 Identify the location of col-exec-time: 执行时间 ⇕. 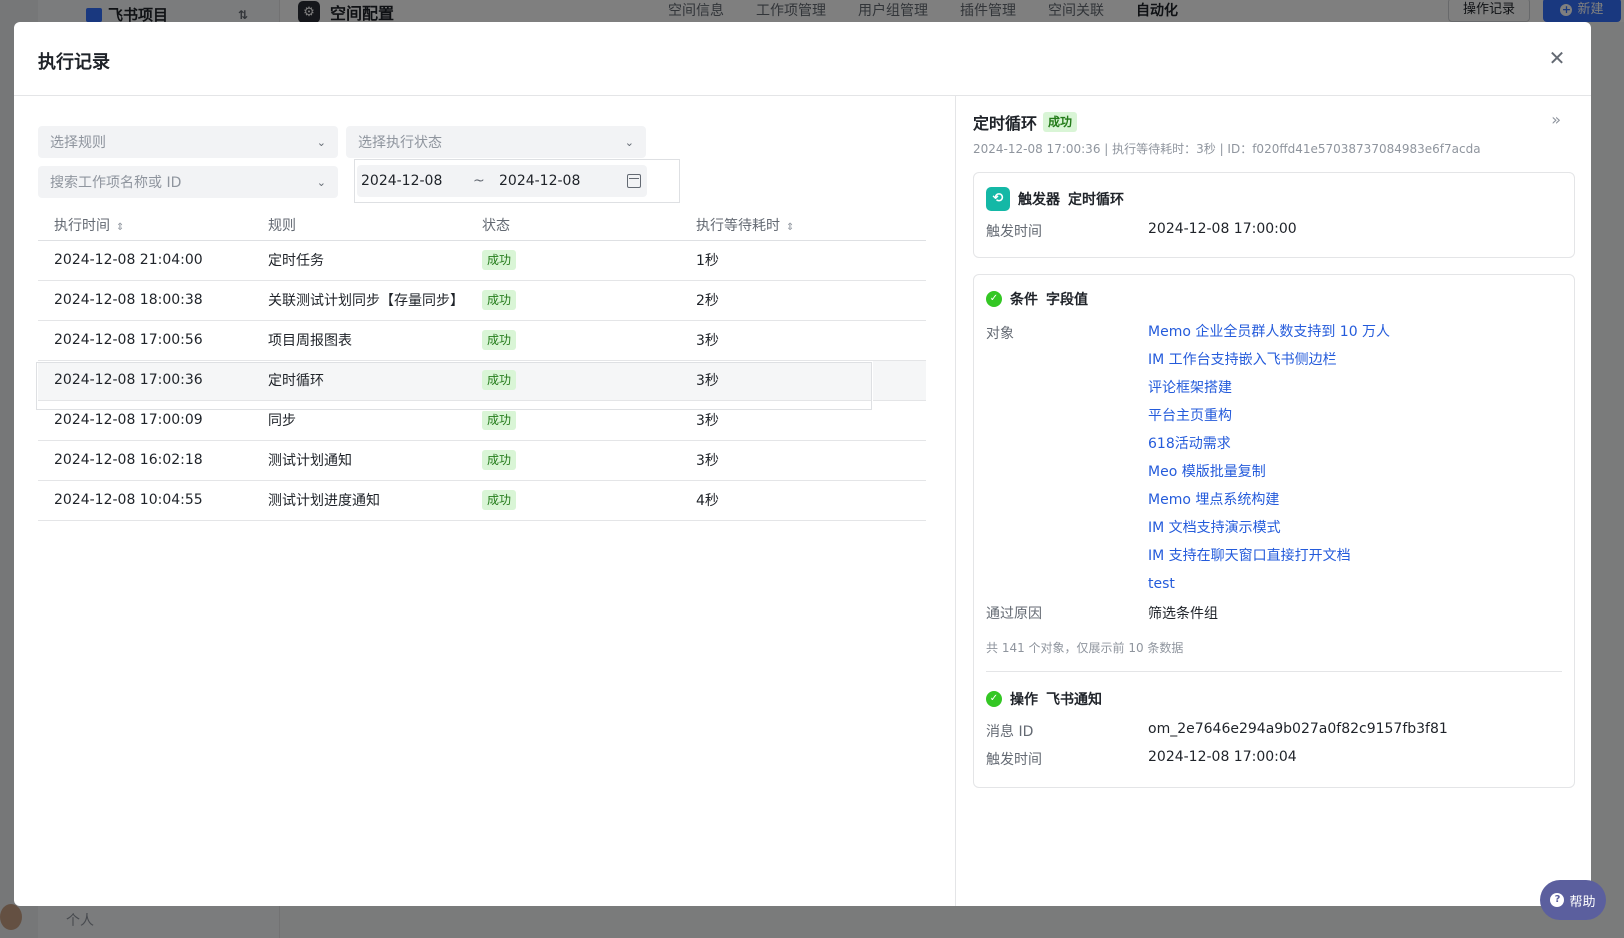
(145, 225).